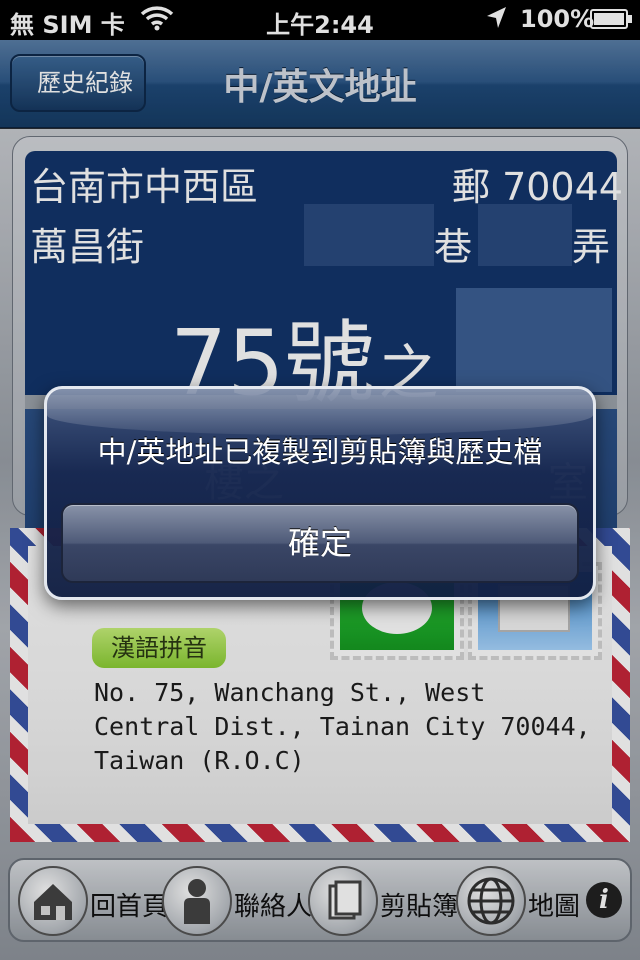  What do you see at coordinates (320, 452) in the screenshot?
I see `alert-message: 中/英地址已複製到剪貼簿與歷史檔` at bounding box center [320, 452].